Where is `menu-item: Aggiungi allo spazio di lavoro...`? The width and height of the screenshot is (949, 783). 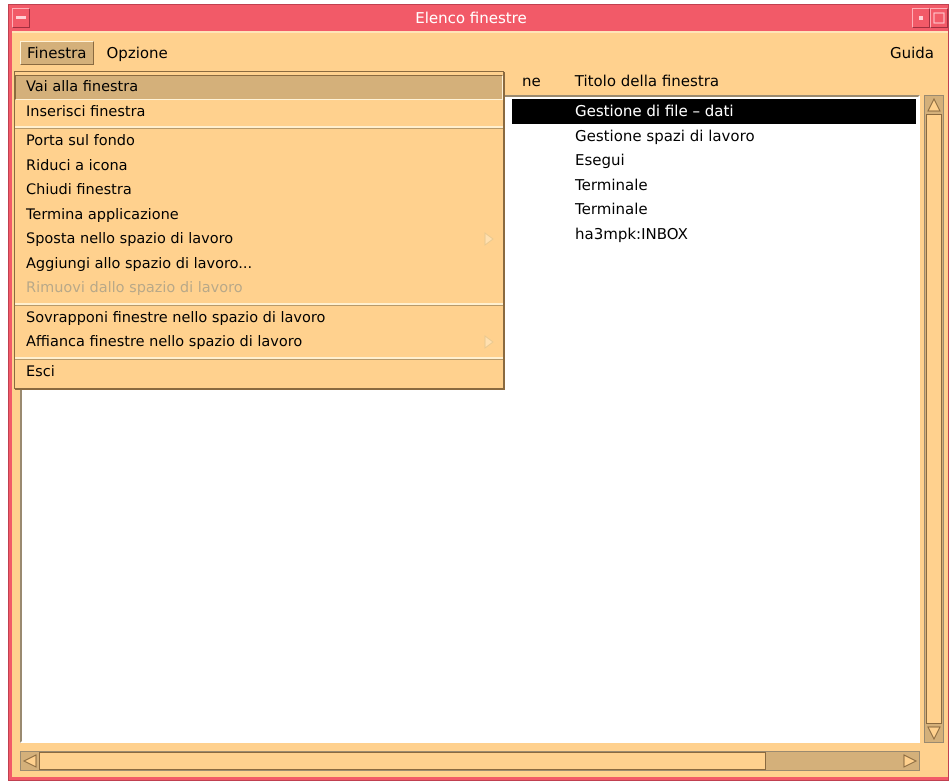 menu-item: Aggiungi allo spazio di lavoro... is located at coordinates (259, 264).